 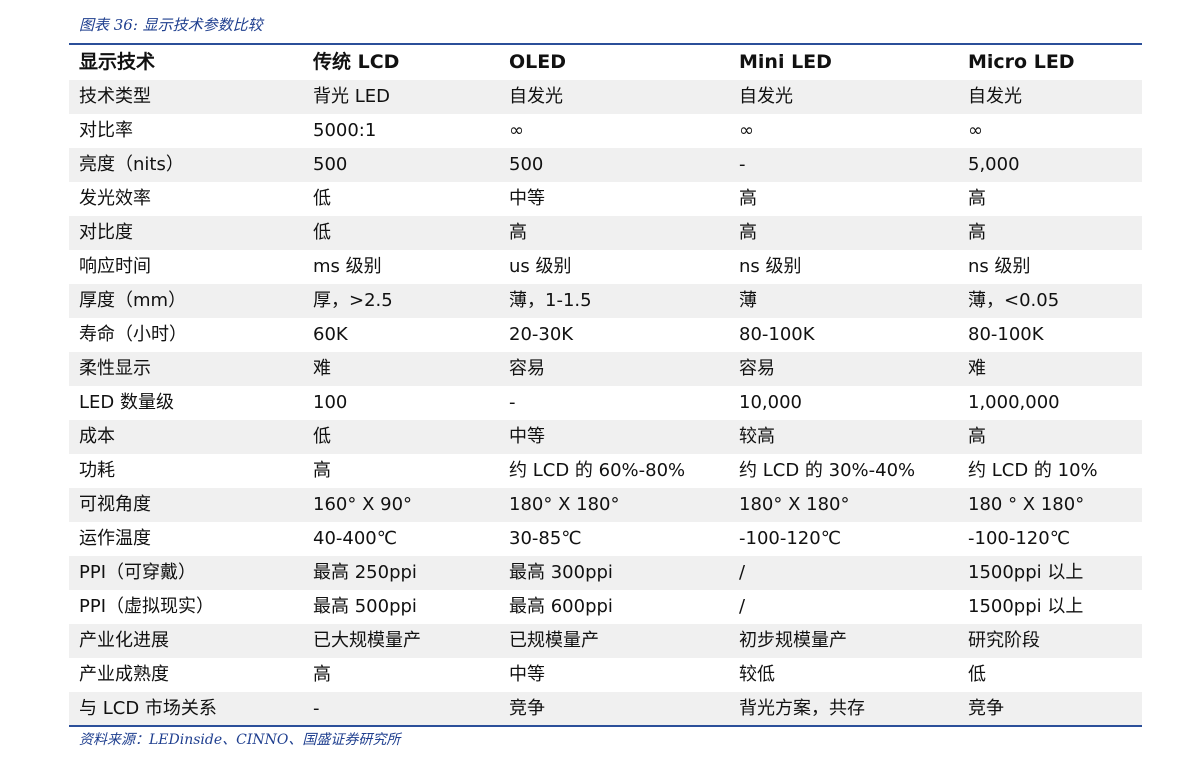 What do you see at coordinates (614, 607) in the screenshot?
I see `value-cell: 最高 600ppi` at bounding box center [614, 607].